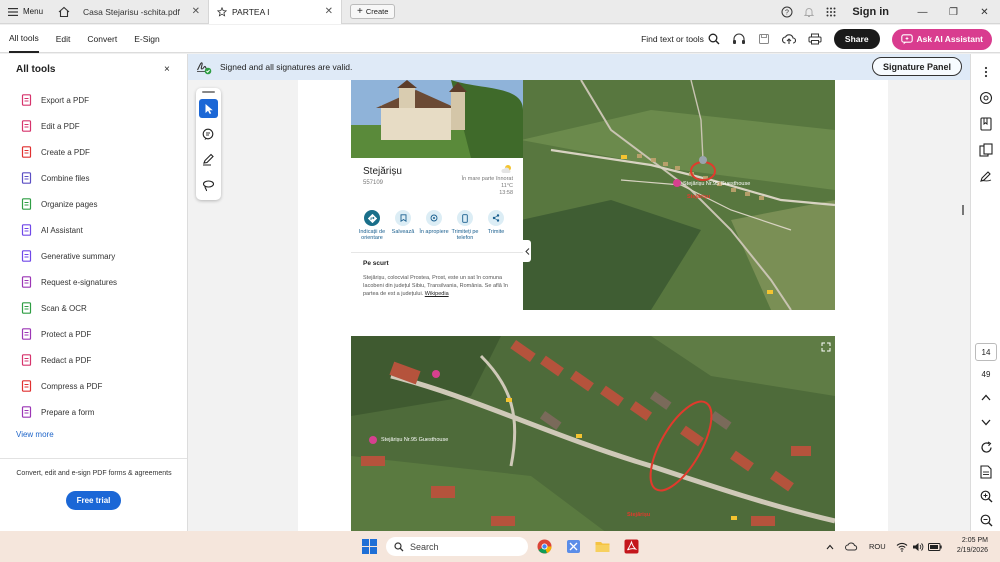 This screenshot has width=1000, height=562. I want to click on scroll-indicator, so click(963, 210).